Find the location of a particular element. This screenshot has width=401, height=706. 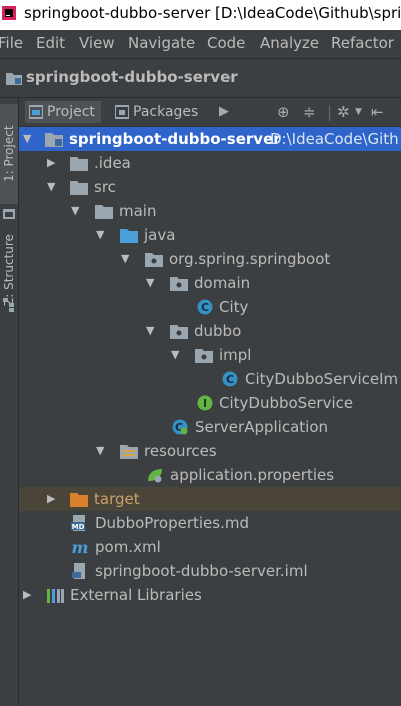

resources-folder-icon is located at coordinates (129, 452).